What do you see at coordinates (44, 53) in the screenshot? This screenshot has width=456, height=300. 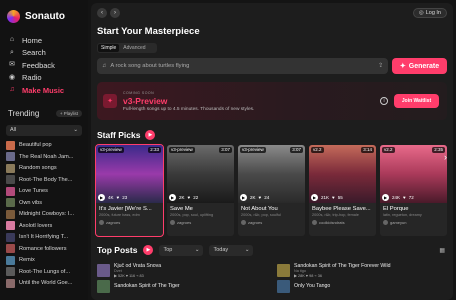 I see `nav-item-search: ⌕ Search` at bounding box center [44, 53].